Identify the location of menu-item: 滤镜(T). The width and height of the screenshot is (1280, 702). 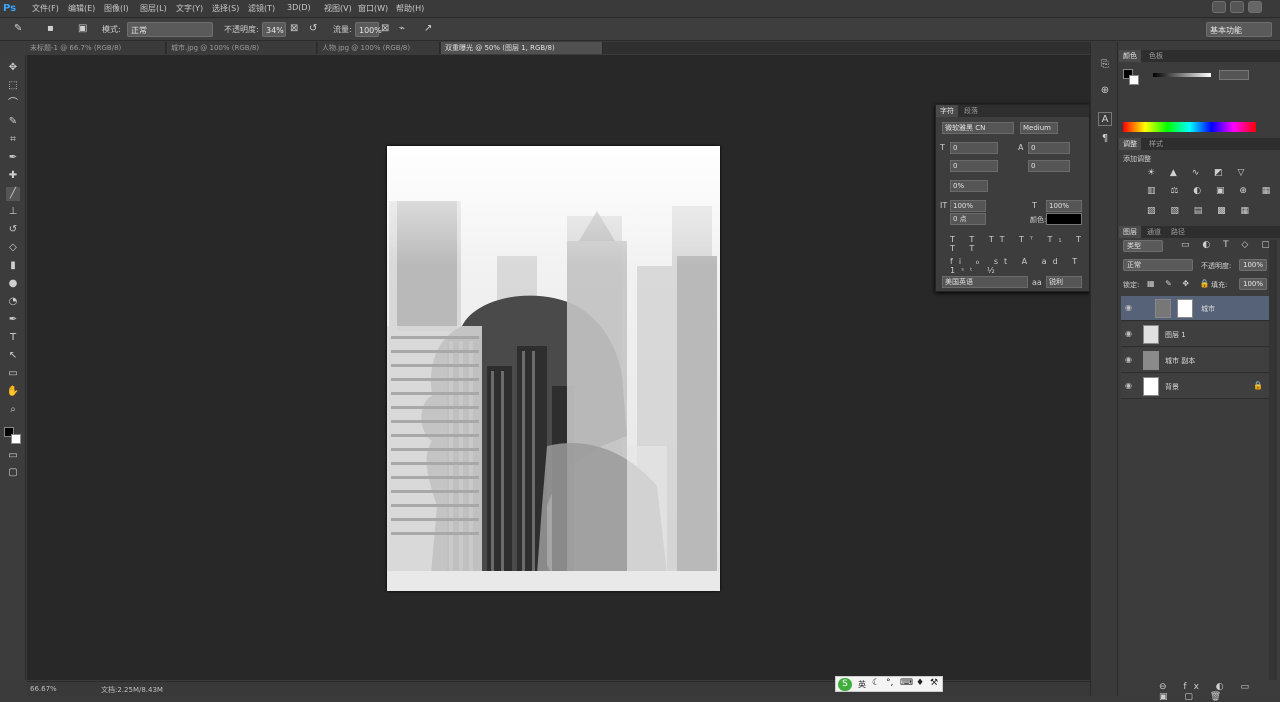
(261, 8).